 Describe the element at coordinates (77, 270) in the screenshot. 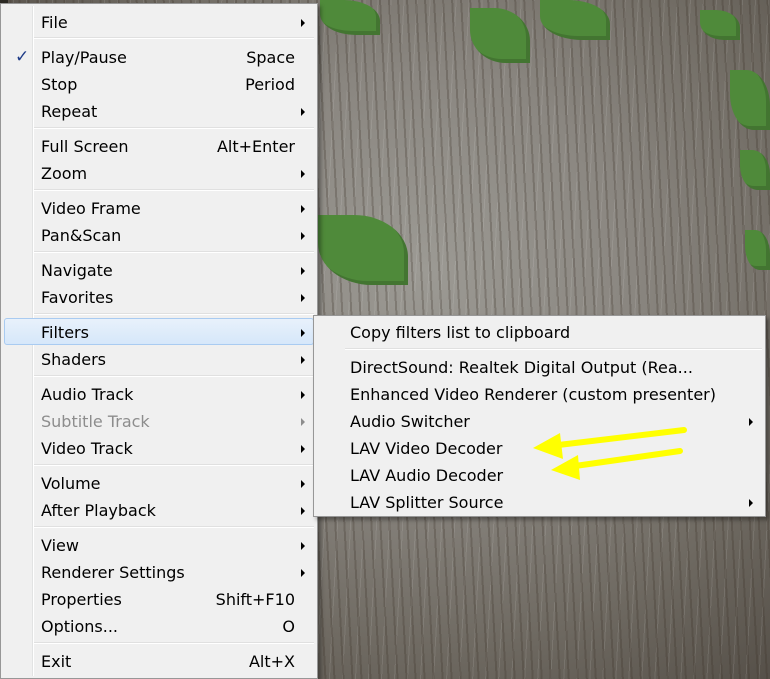

I see `menu-item-label: Navigate` at that location.